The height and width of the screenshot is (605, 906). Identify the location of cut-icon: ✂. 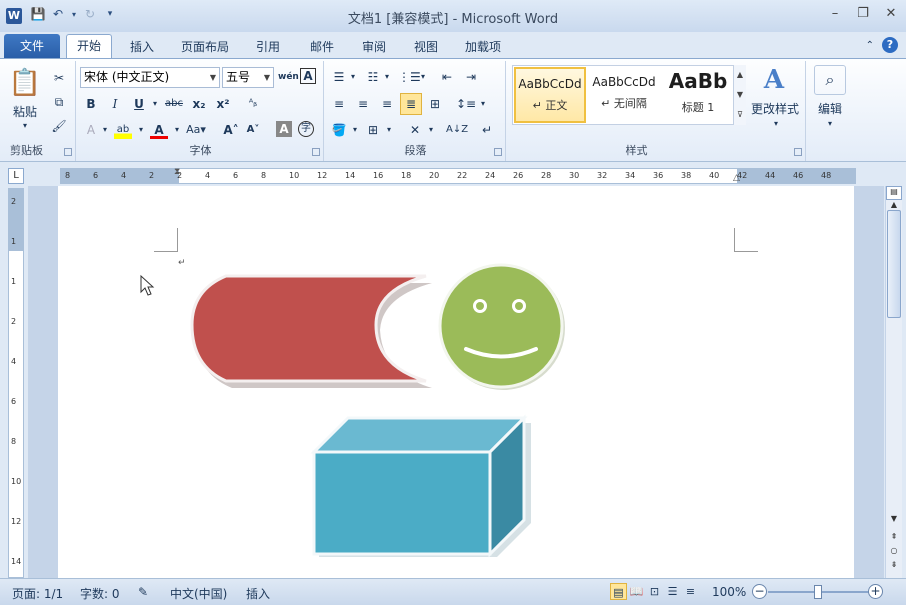
(59, 78).